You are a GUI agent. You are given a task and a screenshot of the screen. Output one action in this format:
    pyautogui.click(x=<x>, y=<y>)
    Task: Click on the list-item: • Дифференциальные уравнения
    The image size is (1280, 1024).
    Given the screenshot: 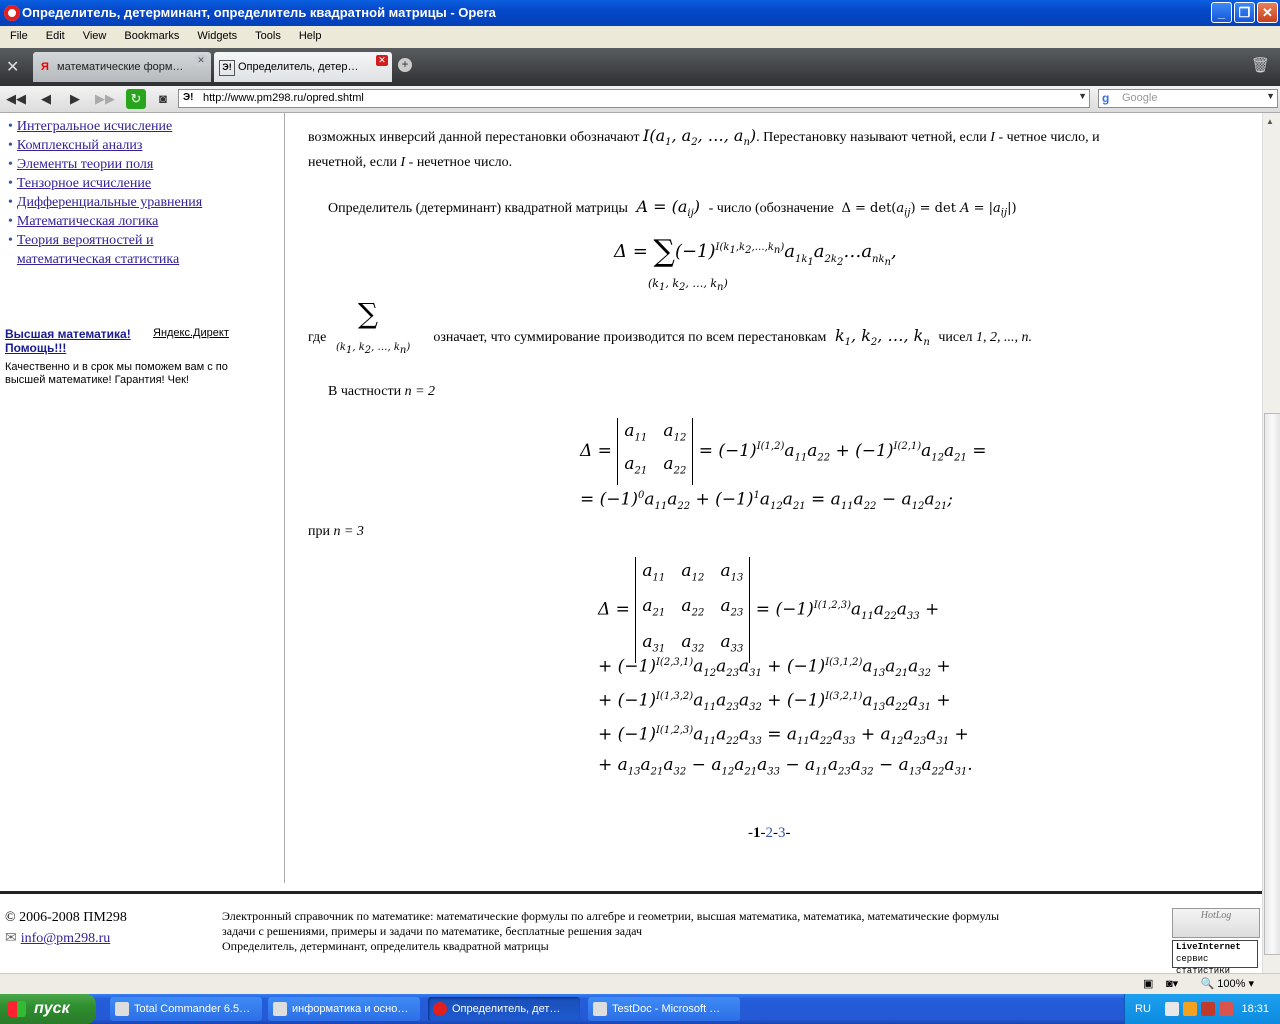 What is the action you would take?
    pyautogui.click(x=105, y=202)
    